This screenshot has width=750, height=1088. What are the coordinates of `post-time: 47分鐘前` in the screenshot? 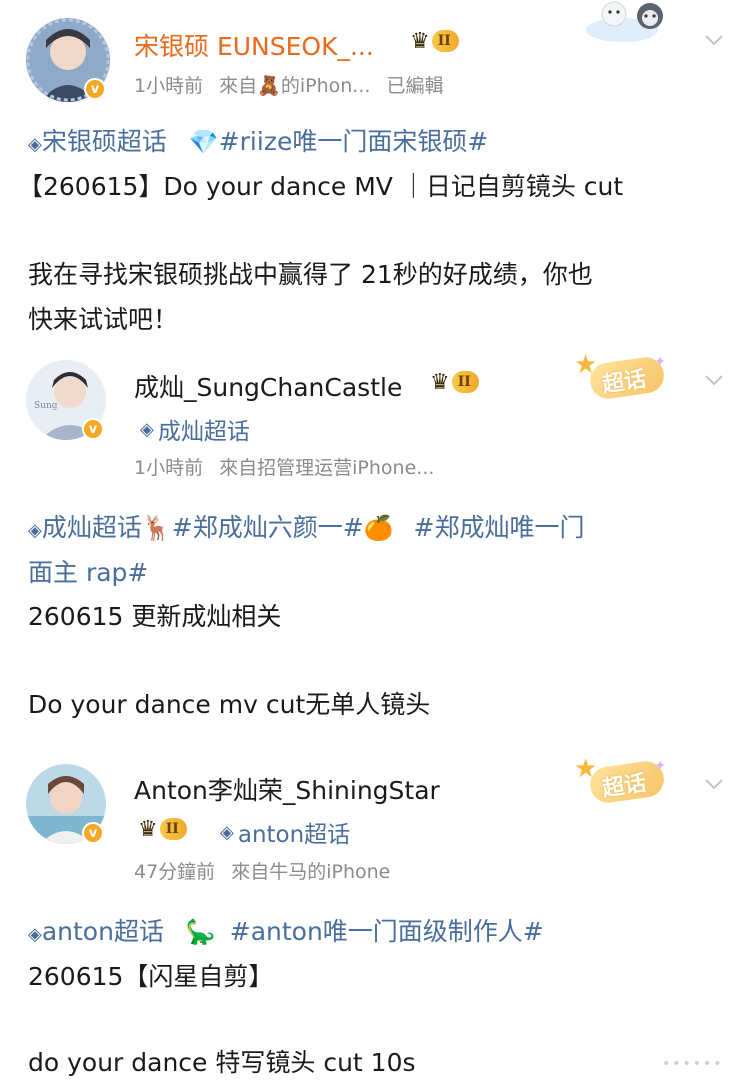 It's located at (175, 872).